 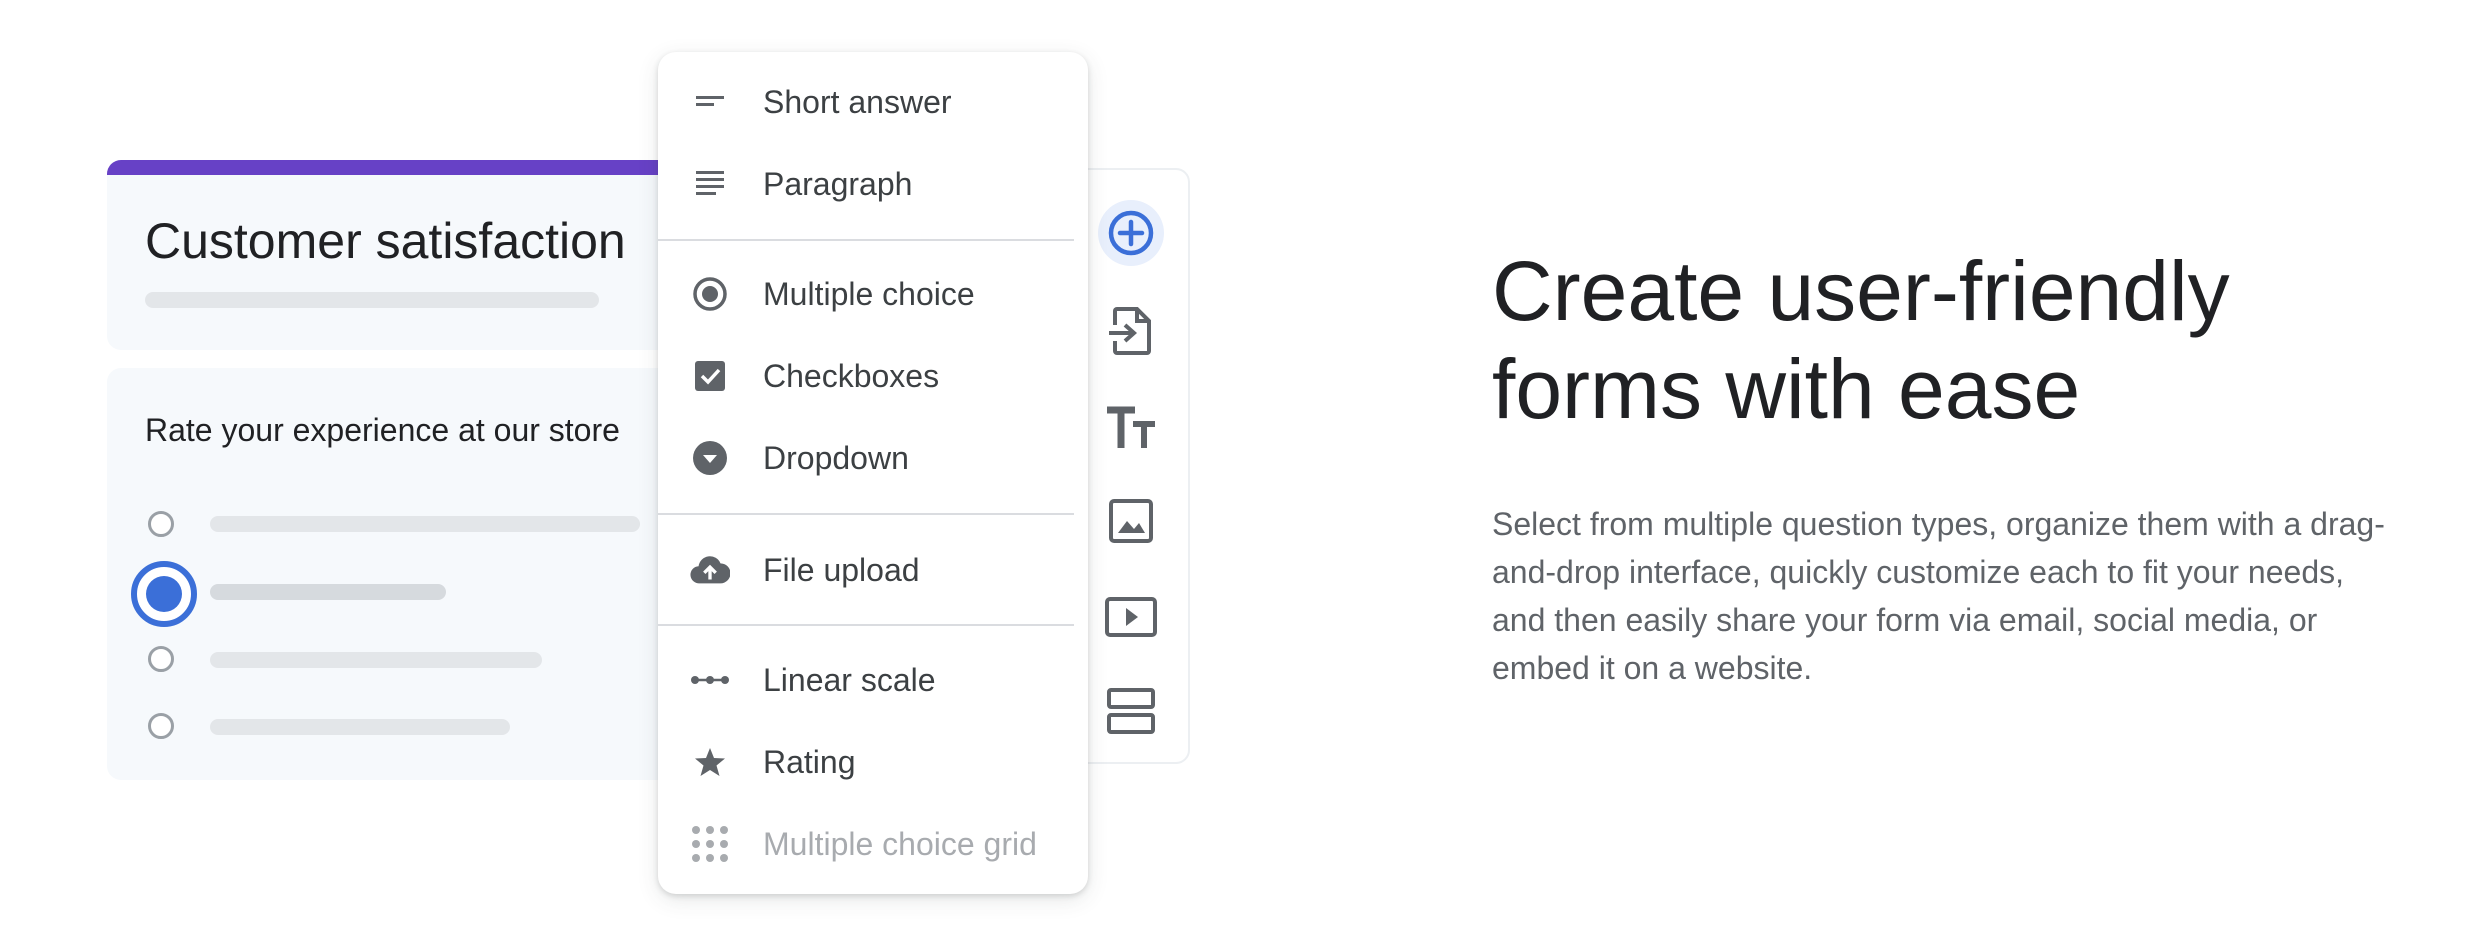 I want to click on add-question-icon, so click(x=1131, y=233).